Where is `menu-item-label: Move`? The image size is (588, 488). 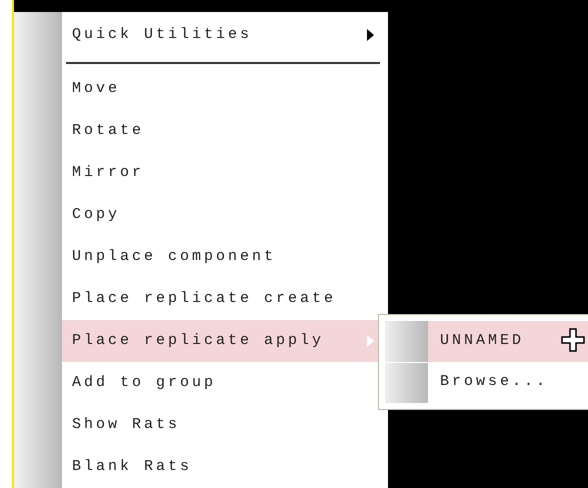 menu-item-label: Move is located at coordinates (96, 88).